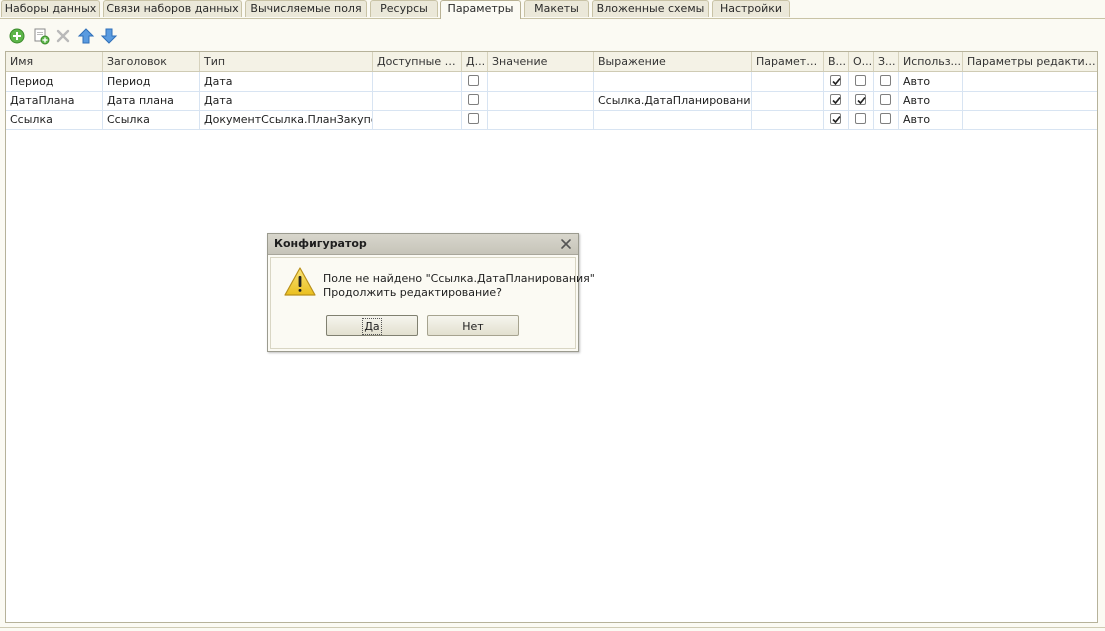 The width and height of the screenshot is (1105, 631). I want to click on column-header-title: Заголовок, so click(151, 61).